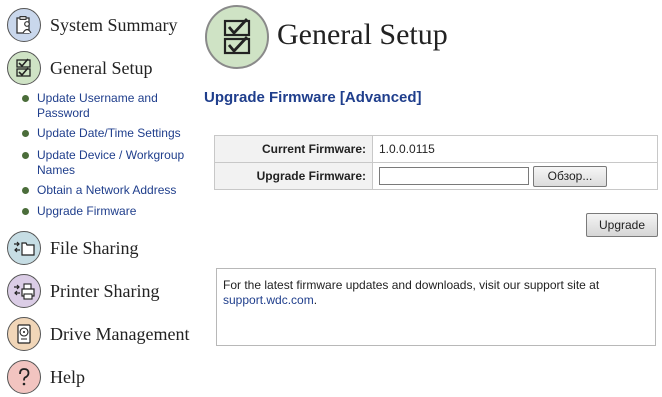 This screenshot has width=662, height=397. What do you see at coordinates (87, 211) in the screenshot?
I see `subnav-label: Upgrade Firmware` at bounding box center [87, 211].